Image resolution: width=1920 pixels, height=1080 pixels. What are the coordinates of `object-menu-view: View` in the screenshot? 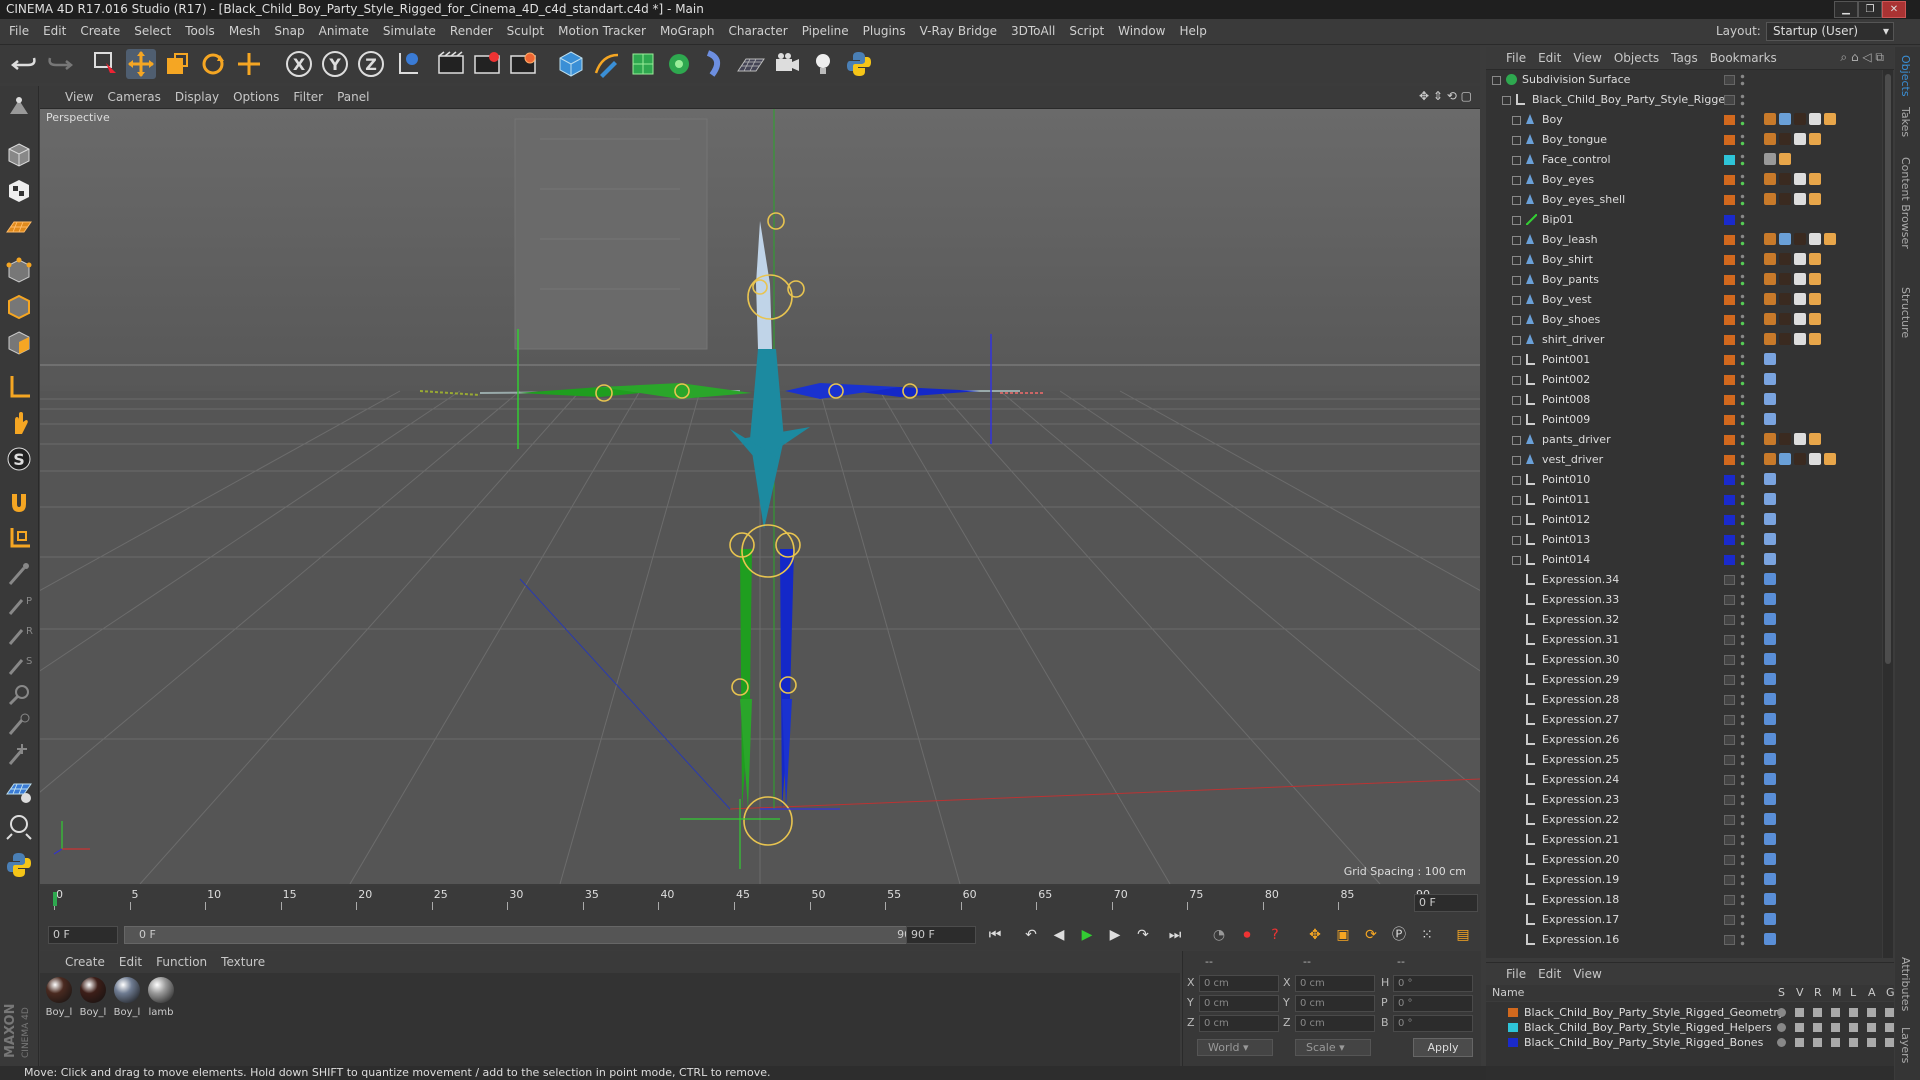 It's located at (1587, 58).